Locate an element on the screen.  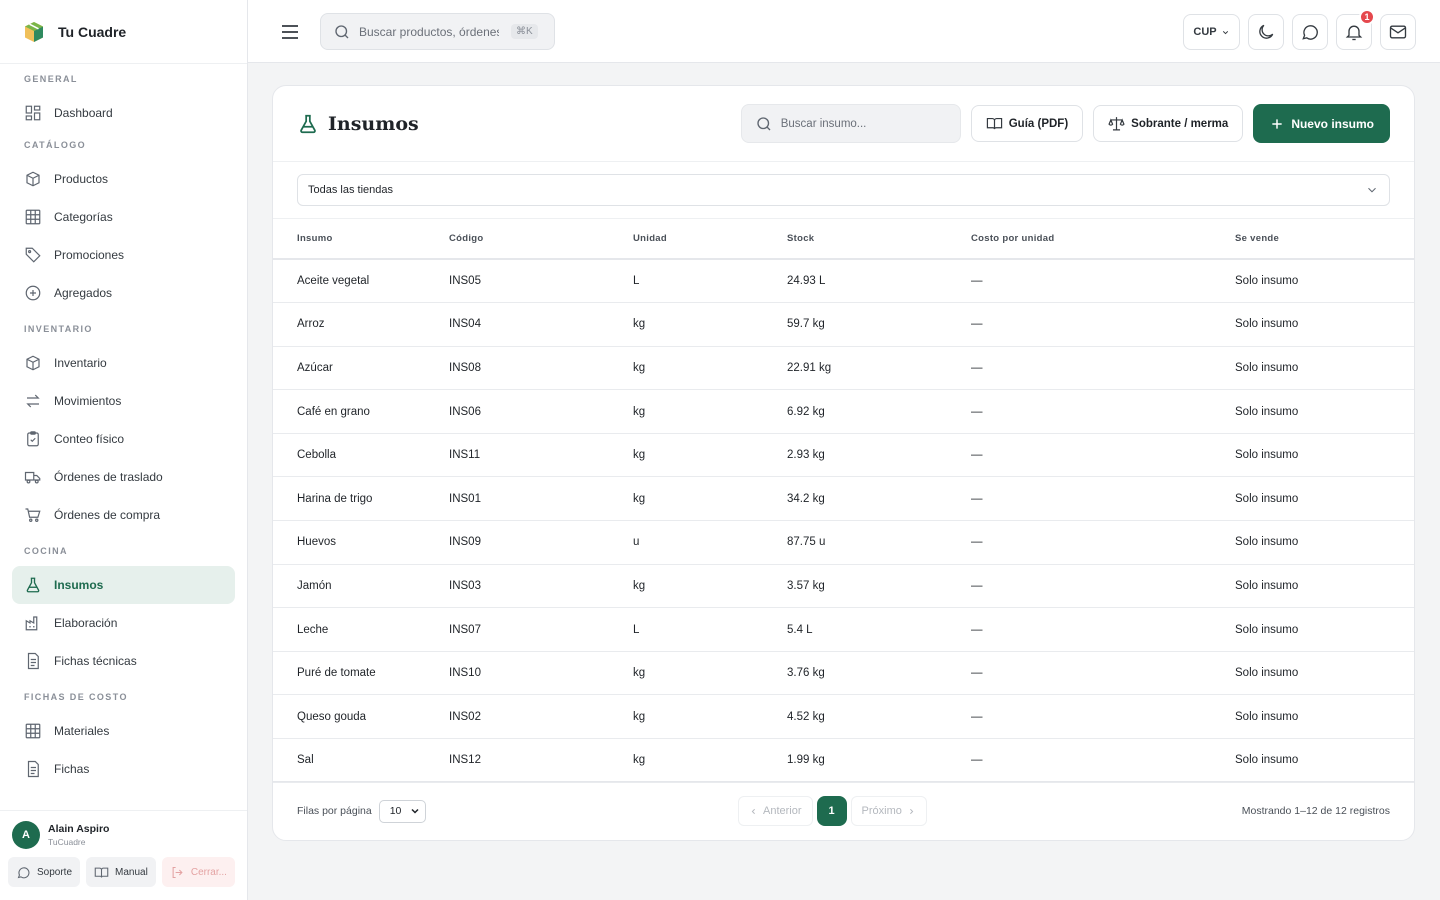
table-row: Leche INS07 L 5.4 L — Solo insumo is located at coordinates (843, 629).